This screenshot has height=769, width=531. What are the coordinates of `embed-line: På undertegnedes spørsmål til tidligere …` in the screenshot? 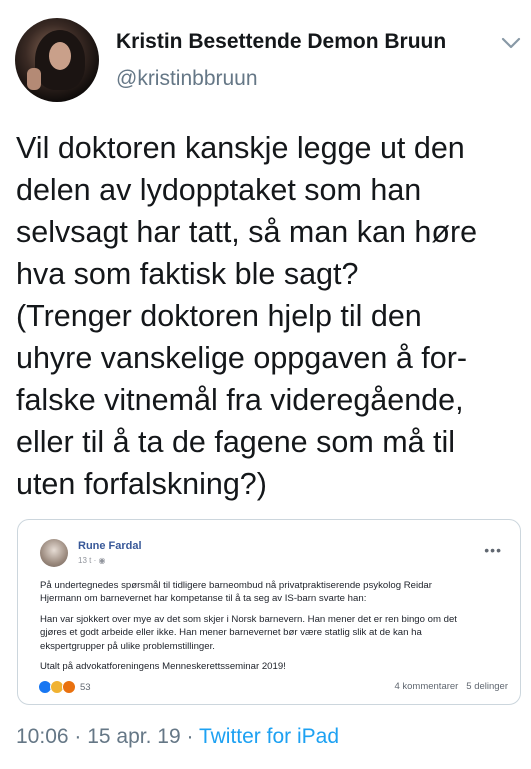 It's located at (236, 585).